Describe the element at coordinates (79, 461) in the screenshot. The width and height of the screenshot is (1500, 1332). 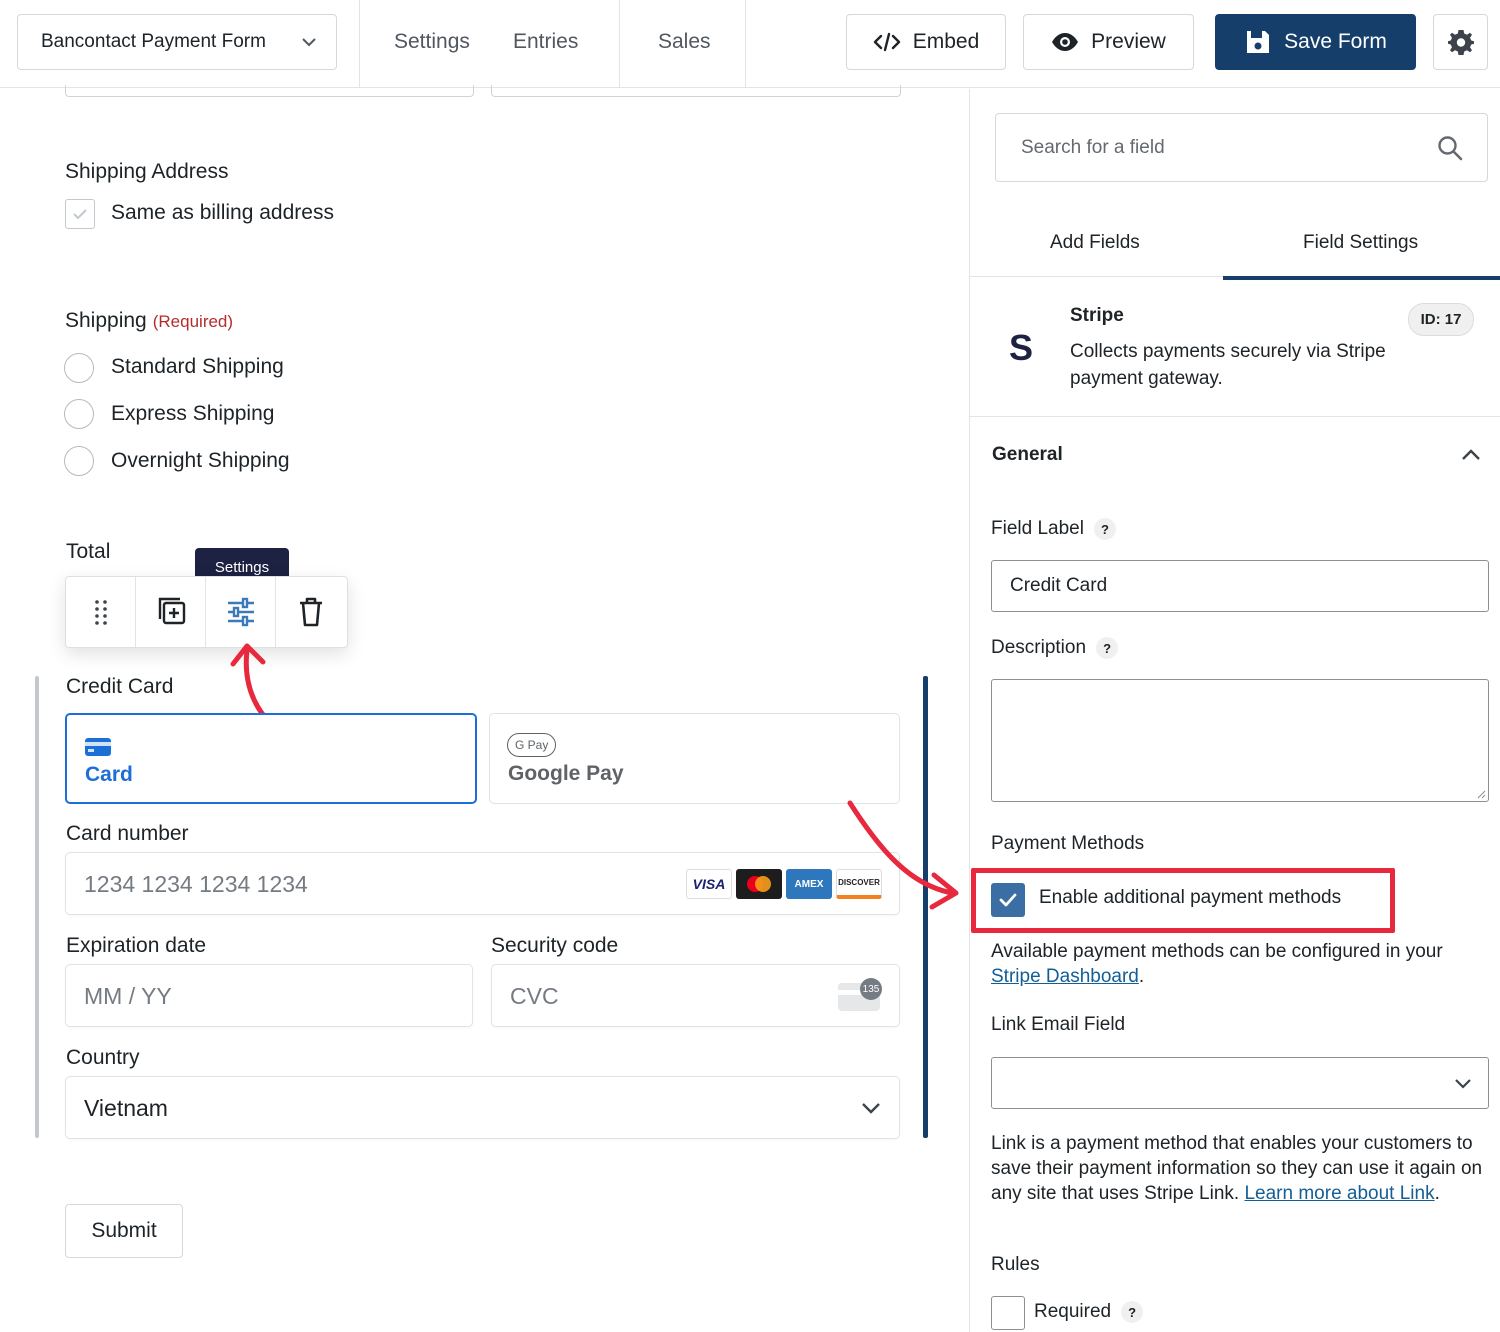
I see `shipping-radio-overnight` at that location.